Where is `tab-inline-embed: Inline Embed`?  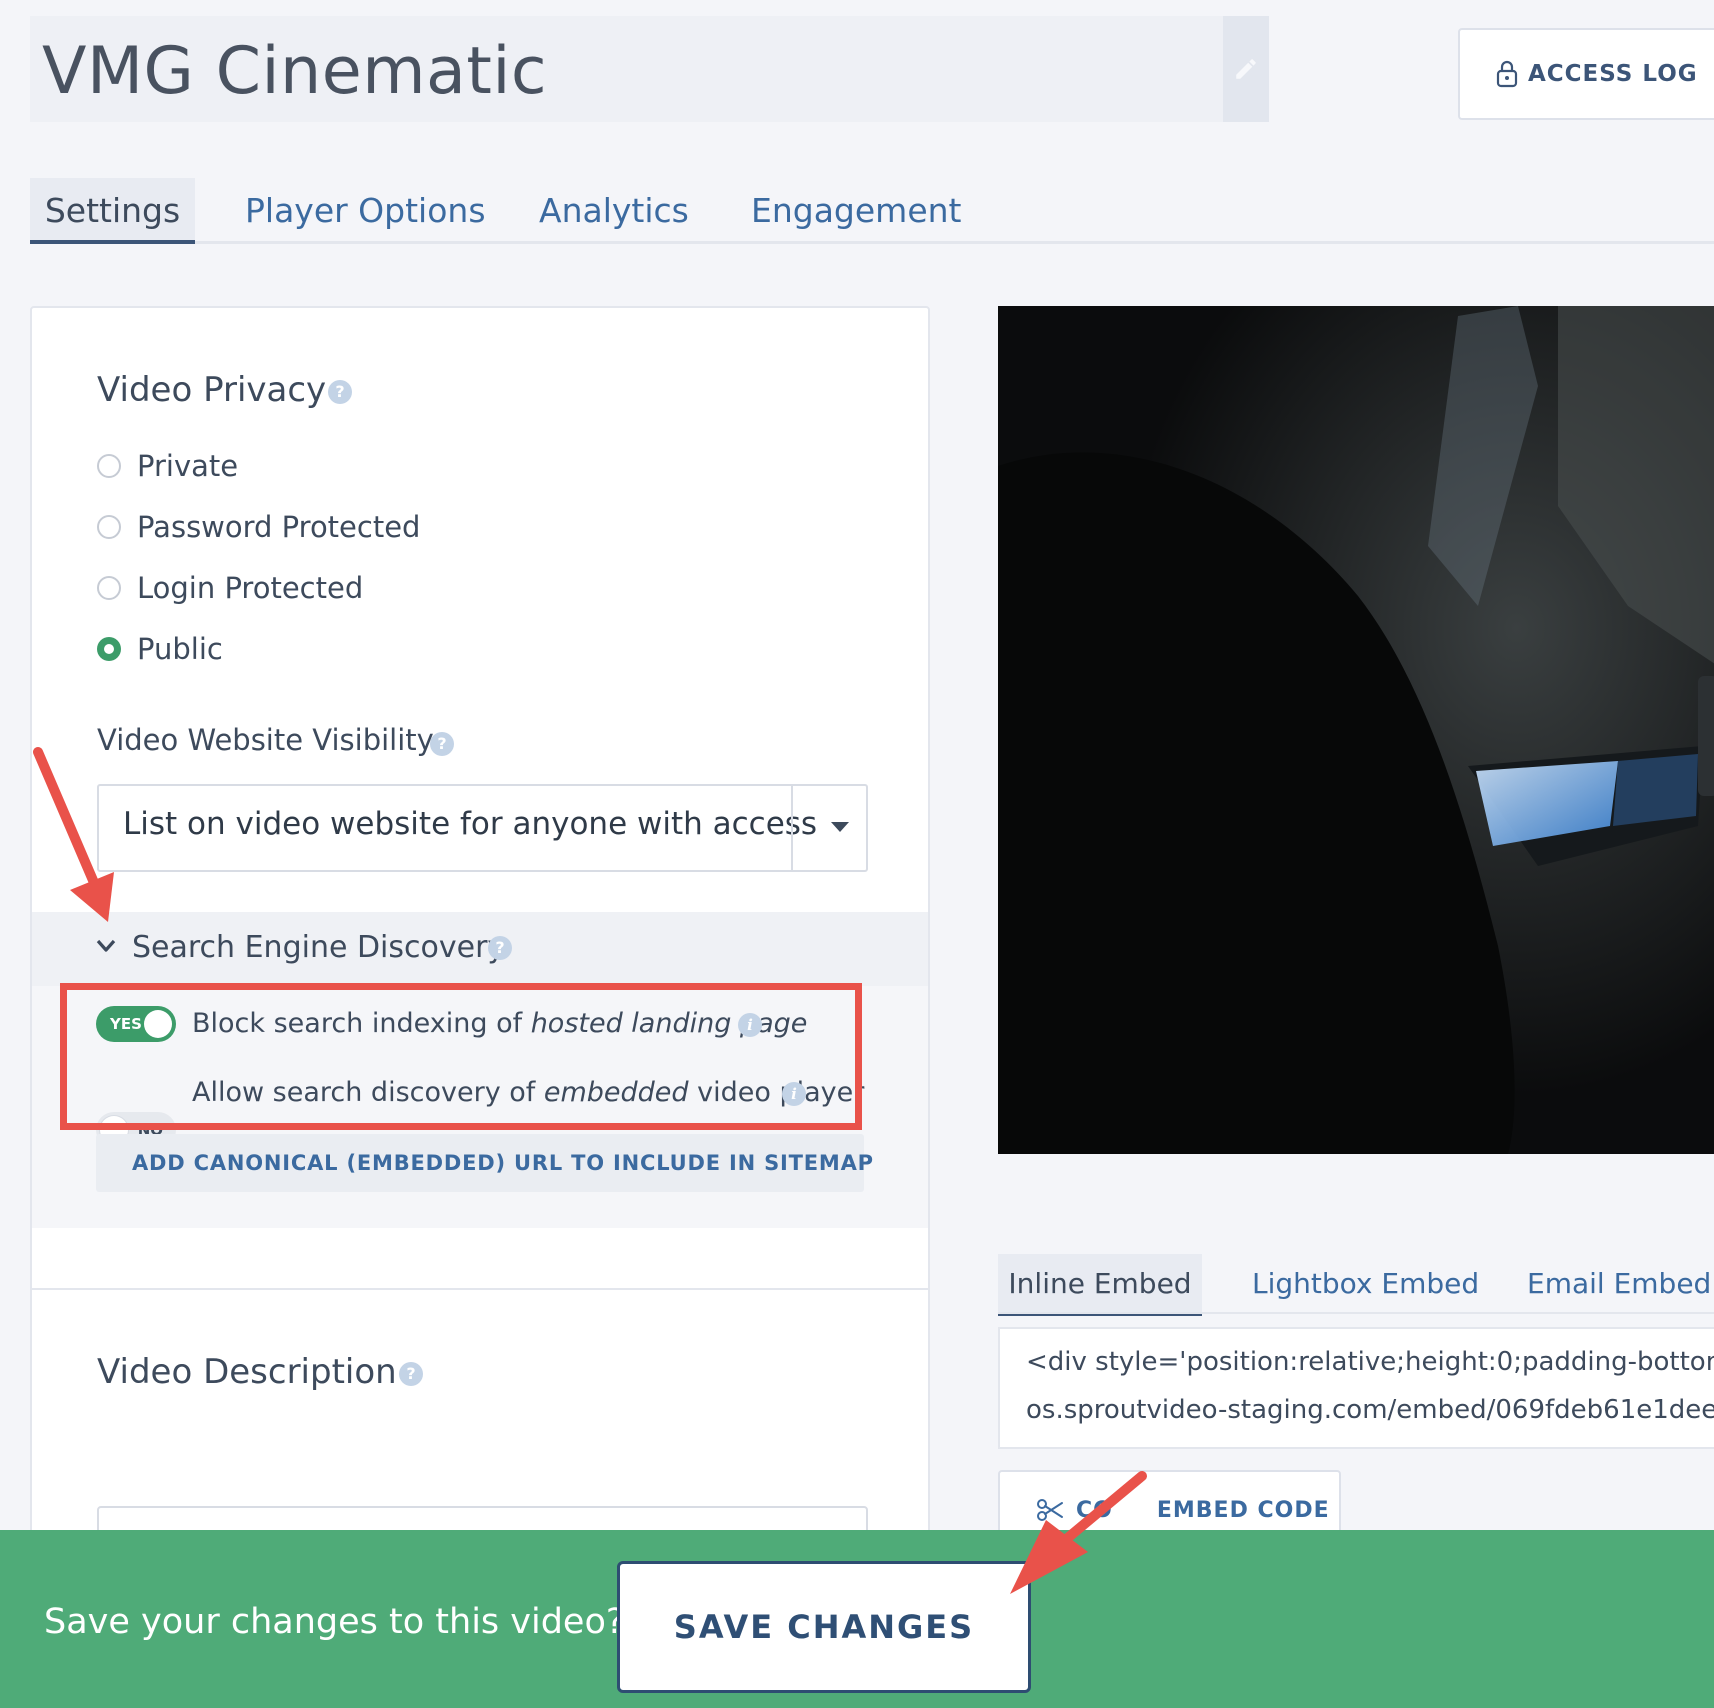 tab-inline-embed: Inline Embed is located at coordinates (1100, 1285).